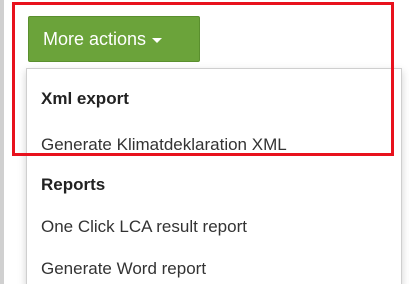 Image resolution: width=409 pixels, height=284 pixels. I want to click on menu-item-generate-word-report: Generate Word report, so click(123, 269).